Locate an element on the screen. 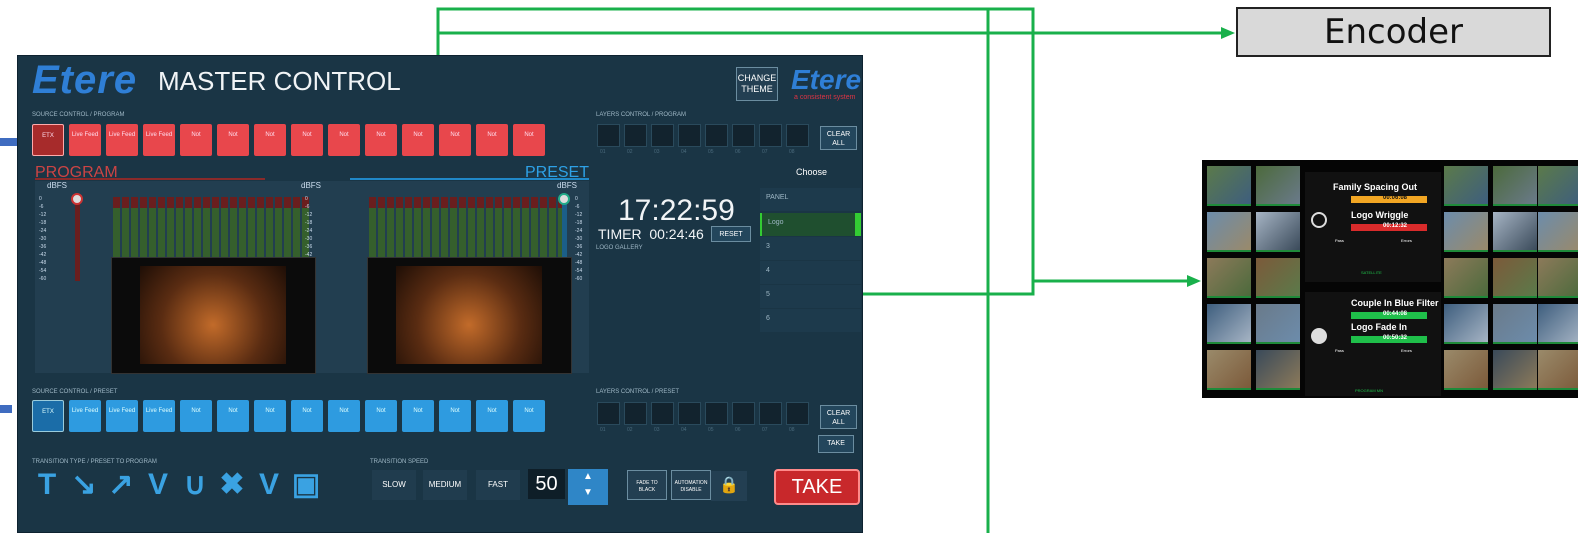 The image size is (1578, 533). timer-label: TIMER is located at coordinates (620, 234).